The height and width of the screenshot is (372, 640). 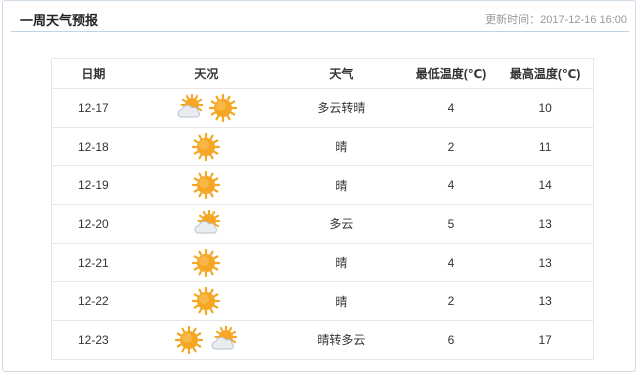 I want to click on date-cell: 12-18, so click(x=93, y=146).